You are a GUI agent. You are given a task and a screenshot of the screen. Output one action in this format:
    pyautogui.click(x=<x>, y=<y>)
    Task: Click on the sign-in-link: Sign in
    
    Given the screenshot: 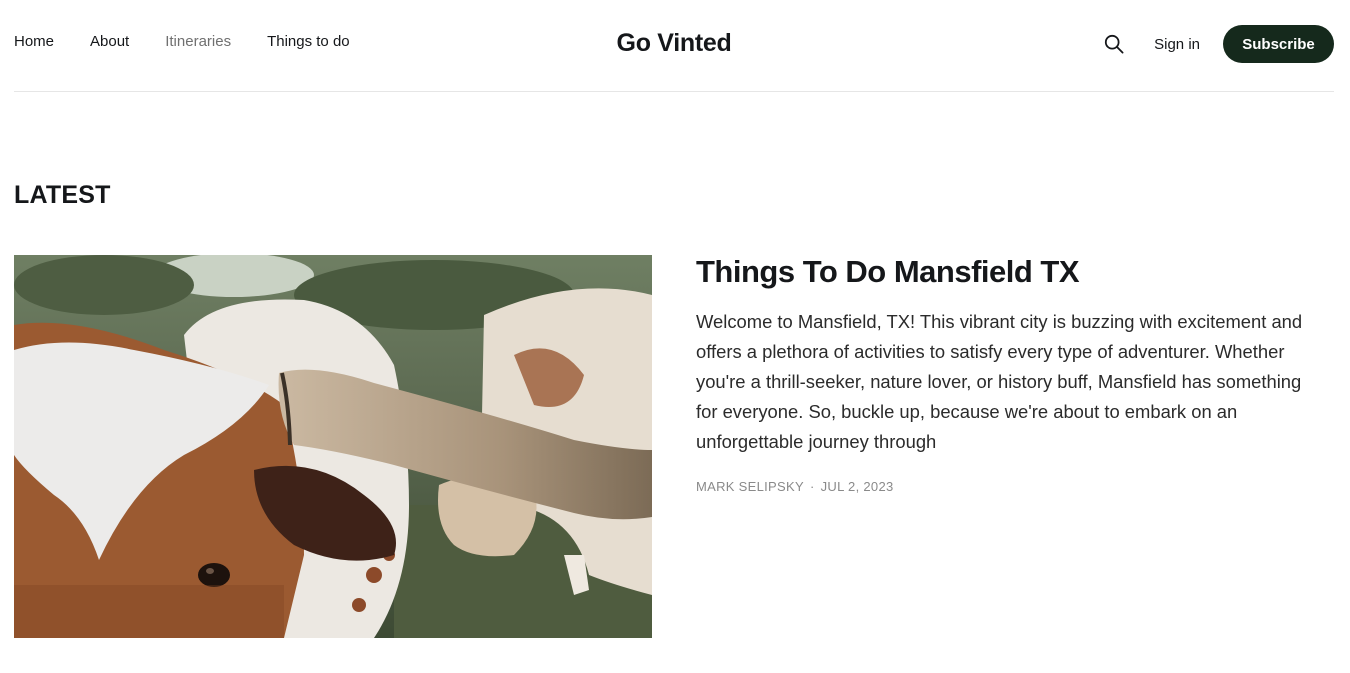 What is the action you would take?
    pyautogui.click(x=1177, y=44)
    